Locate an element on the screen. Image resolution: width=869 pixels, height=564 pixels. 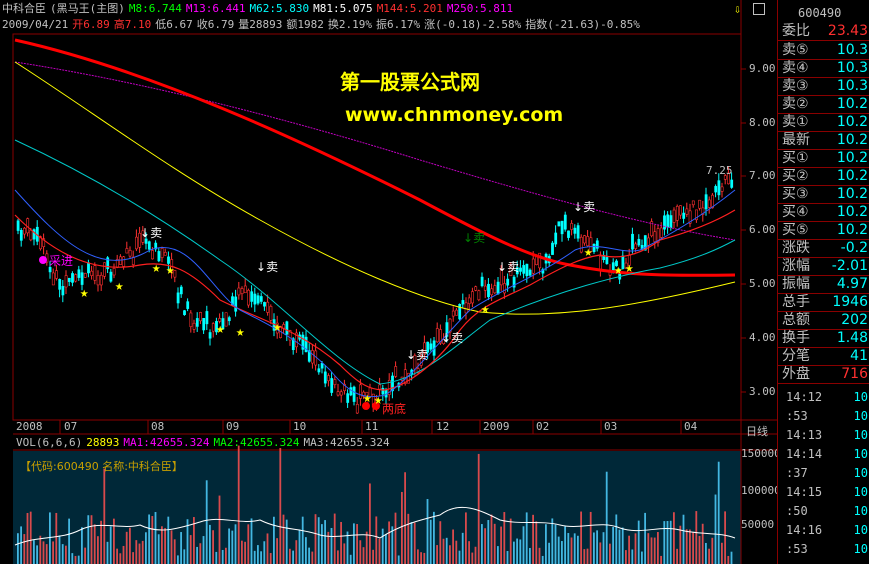
quote-row-label: 外盘 is located at coordinates (796, 374).